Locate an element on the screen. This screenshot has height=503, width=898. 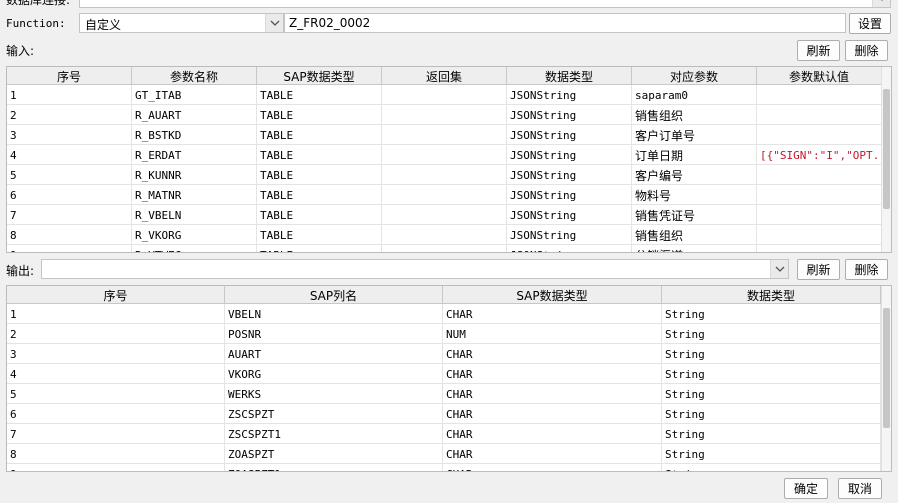
table-row: 7 ZSCSPZT1 CHAR String is located at coordinates (444, 434).